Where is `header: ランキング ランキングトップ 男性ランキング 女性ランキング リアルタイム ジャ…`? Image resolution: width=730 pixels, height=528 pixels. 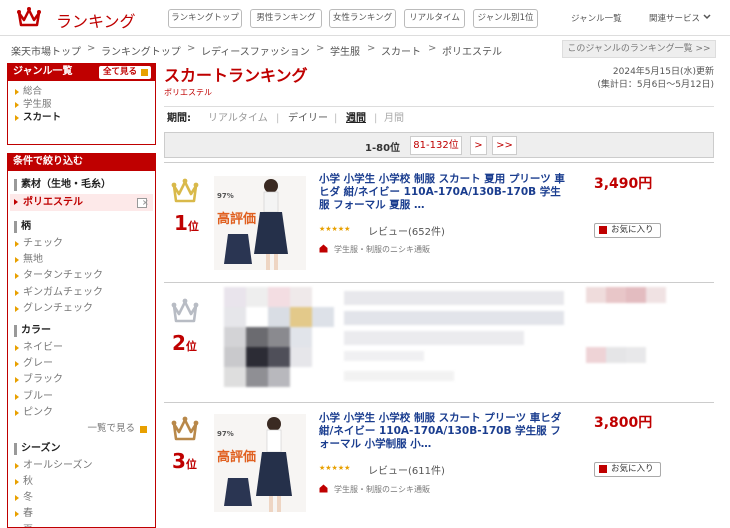 header: ランキング ランキングトップ 男性ランキング 女性ランキング リアルタイム ジャ… is located at coordinates (365, 18).